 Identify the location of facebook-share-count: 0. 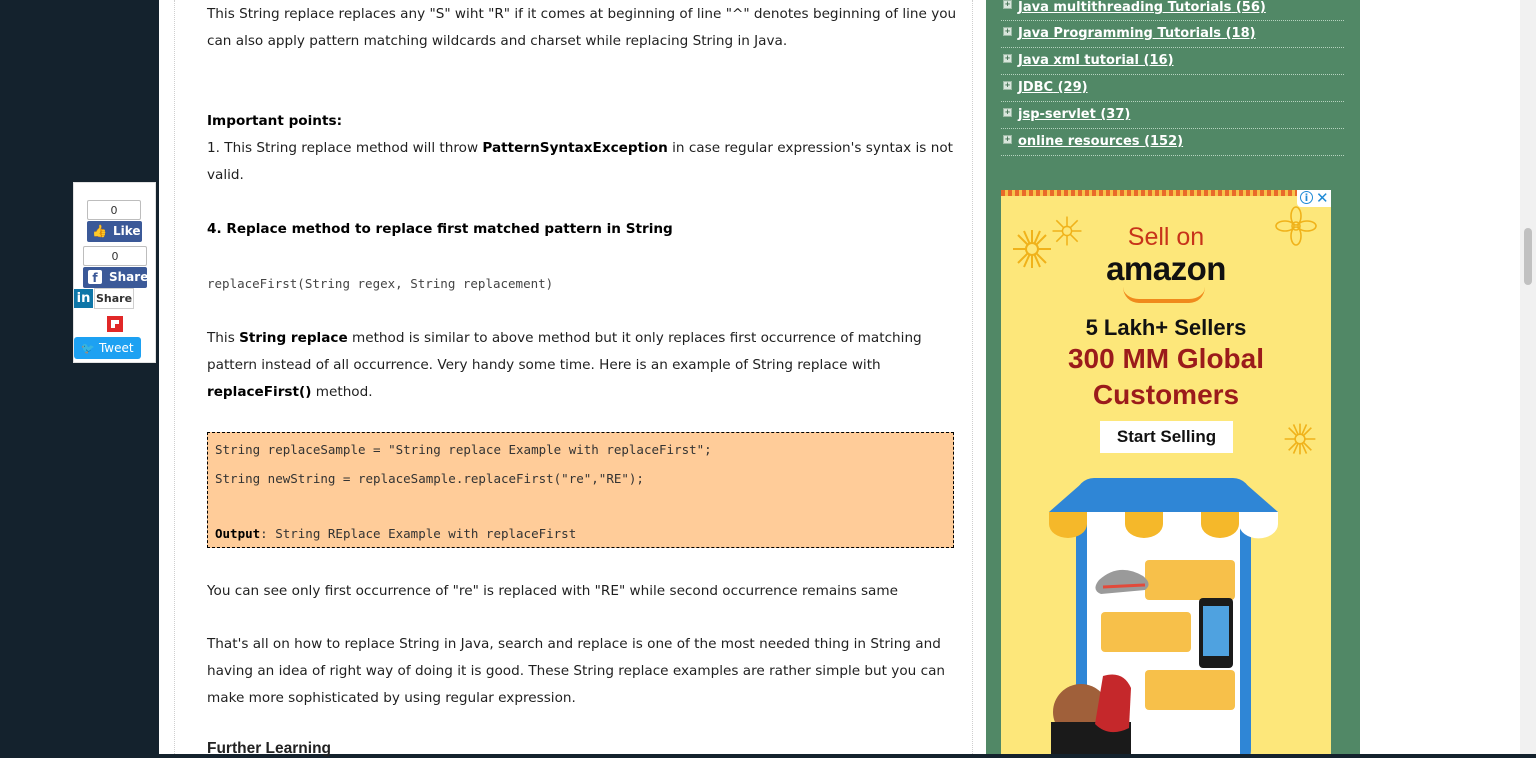
(115, 256).